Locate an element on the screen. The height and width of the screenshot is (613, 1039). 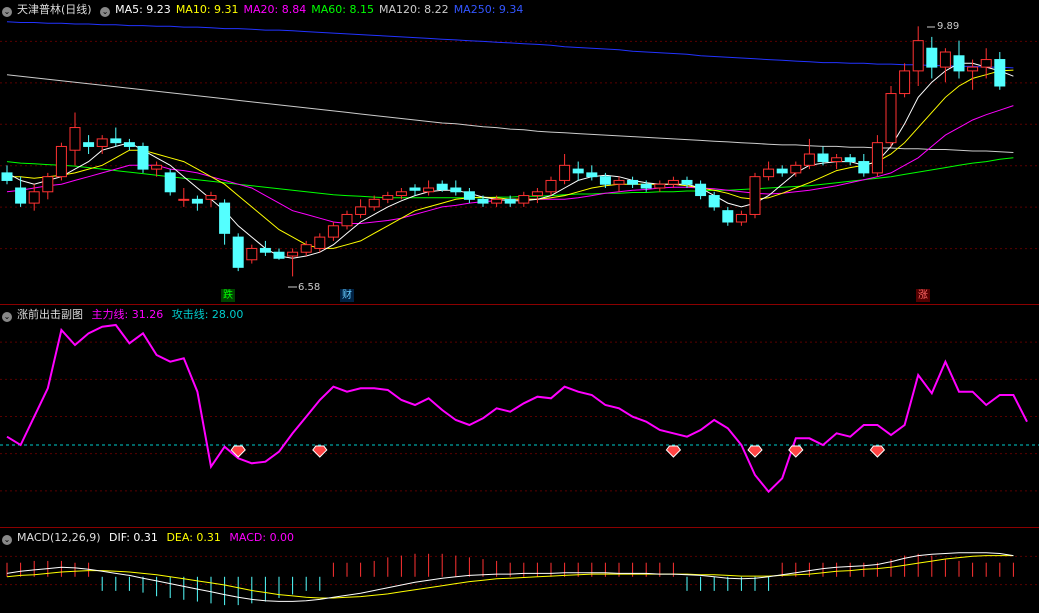
macd-dea-label: DEA: 0.31 is located at coordinates (193, 537).